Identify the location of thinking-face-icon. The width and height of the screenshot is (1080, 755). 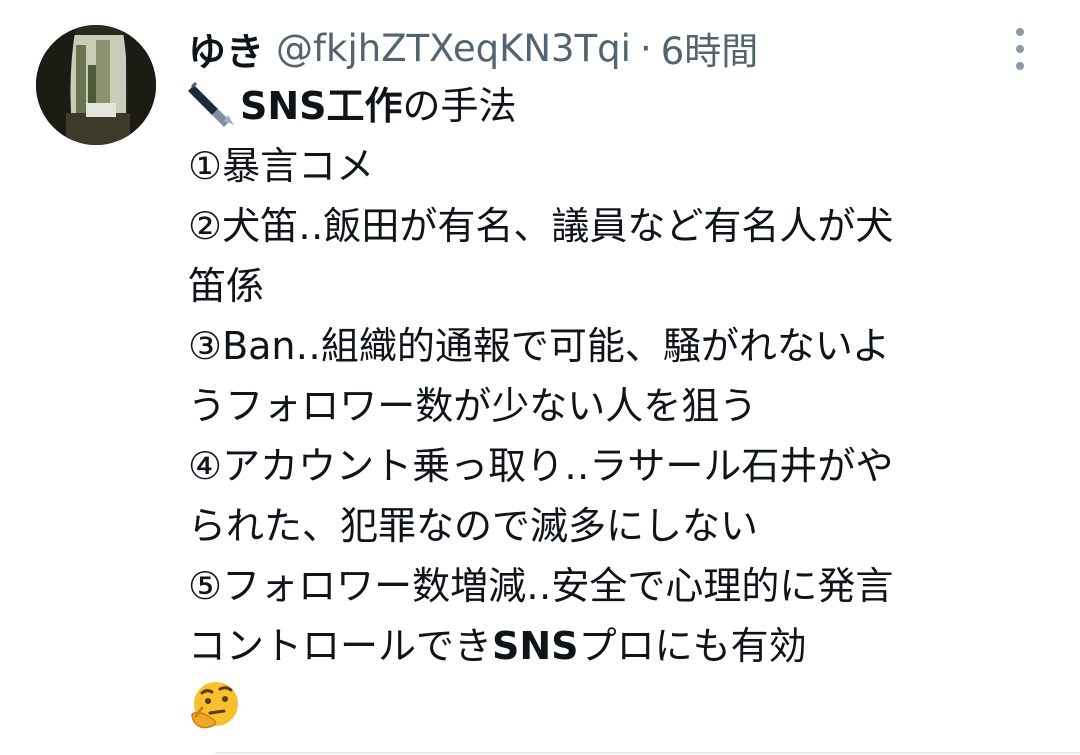
(214, 705).